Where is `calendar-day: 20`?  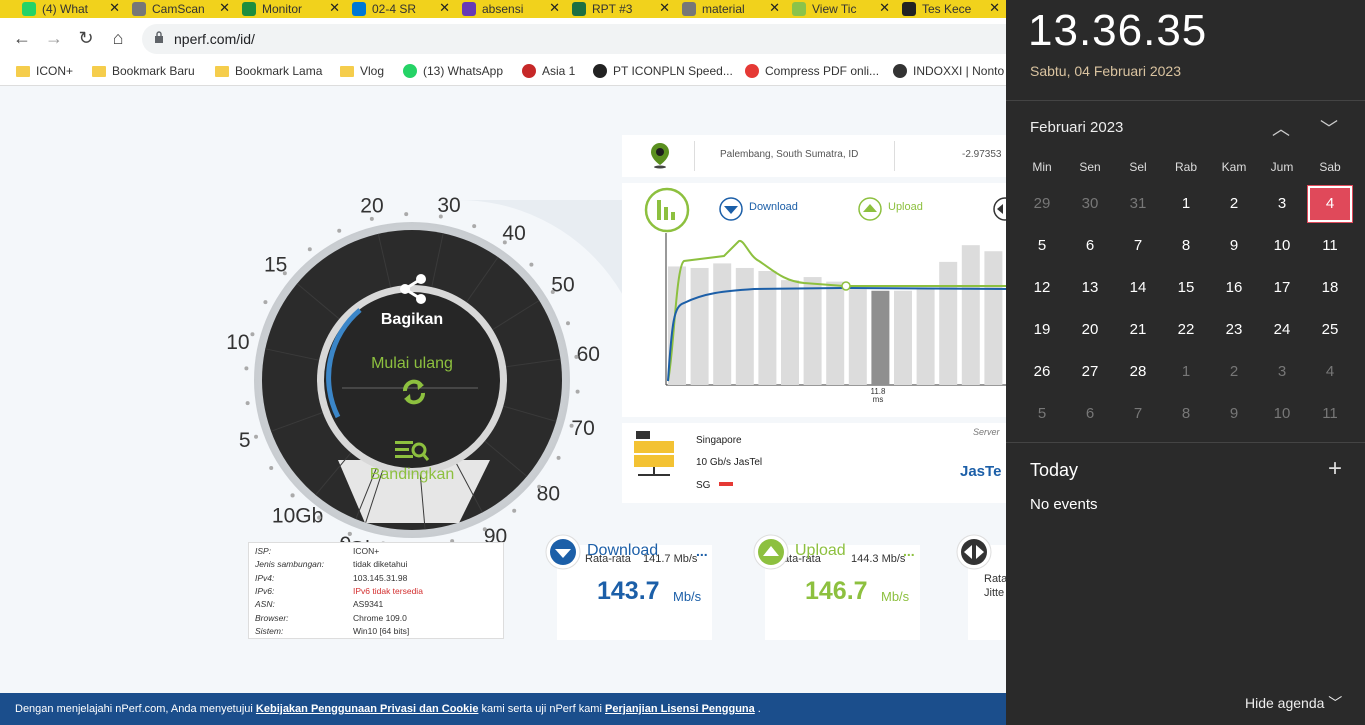
calendar-day: 20 is located at coordinates (1090, 330).